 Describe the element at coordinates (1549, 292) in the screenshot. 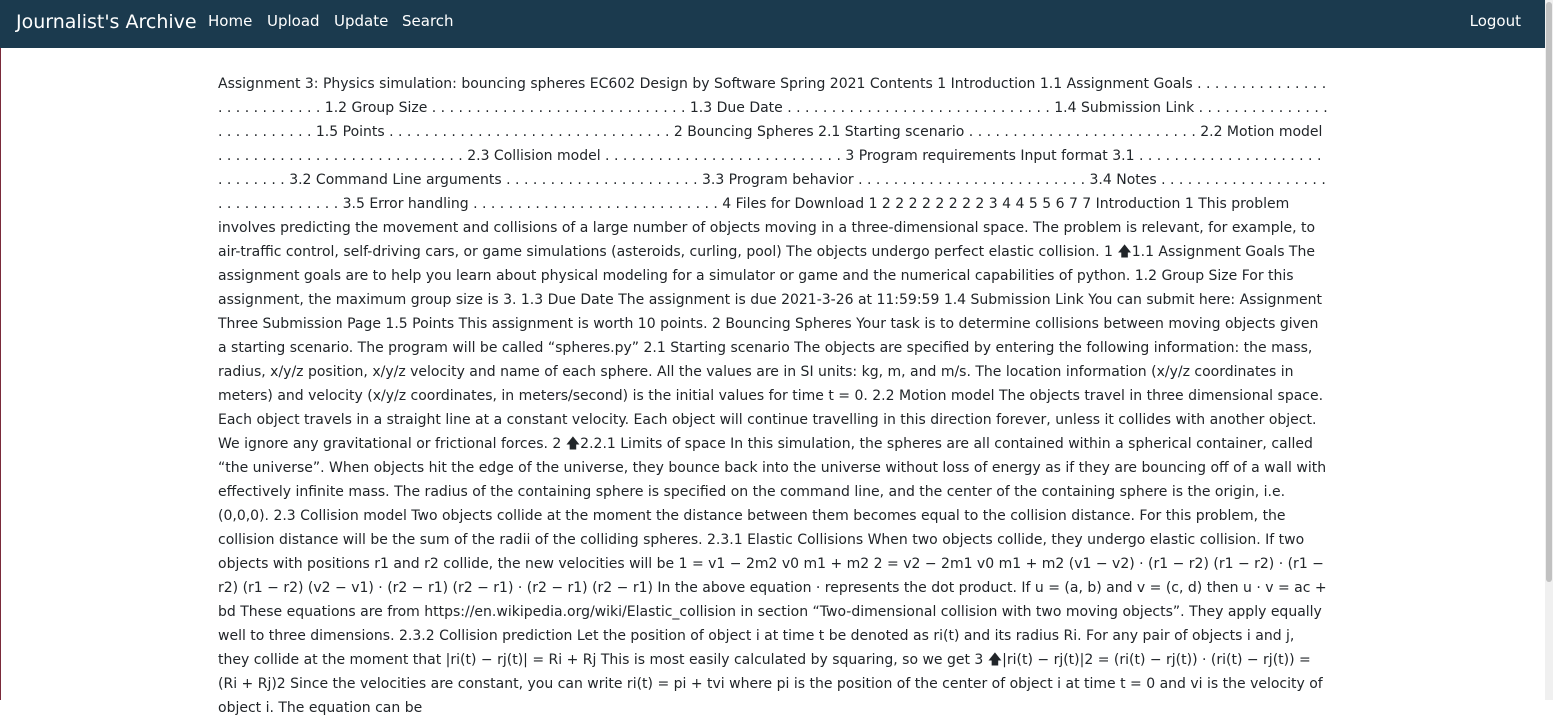

I see `scrollbar-thumb` at that location.